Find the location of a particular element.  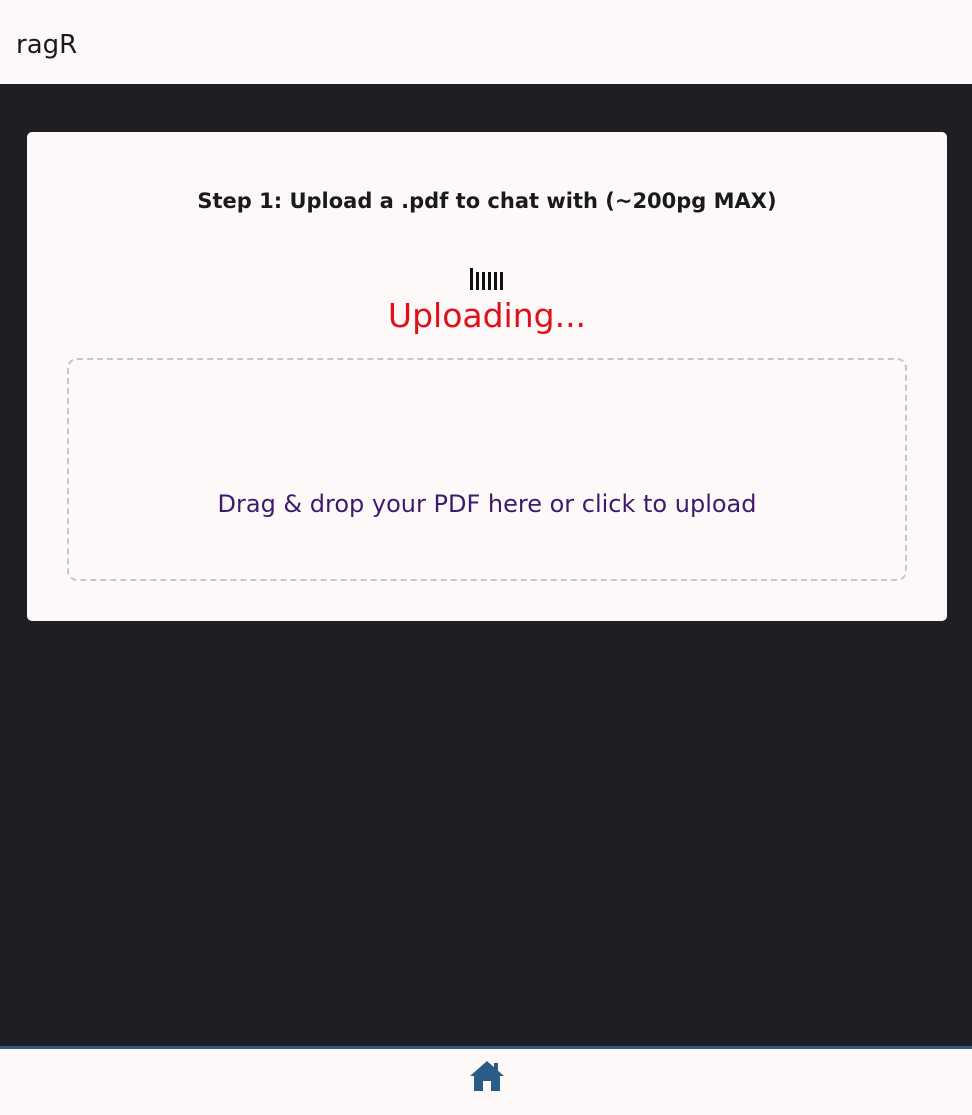

loading-spinner-icon is located at coordinates (486, 279).